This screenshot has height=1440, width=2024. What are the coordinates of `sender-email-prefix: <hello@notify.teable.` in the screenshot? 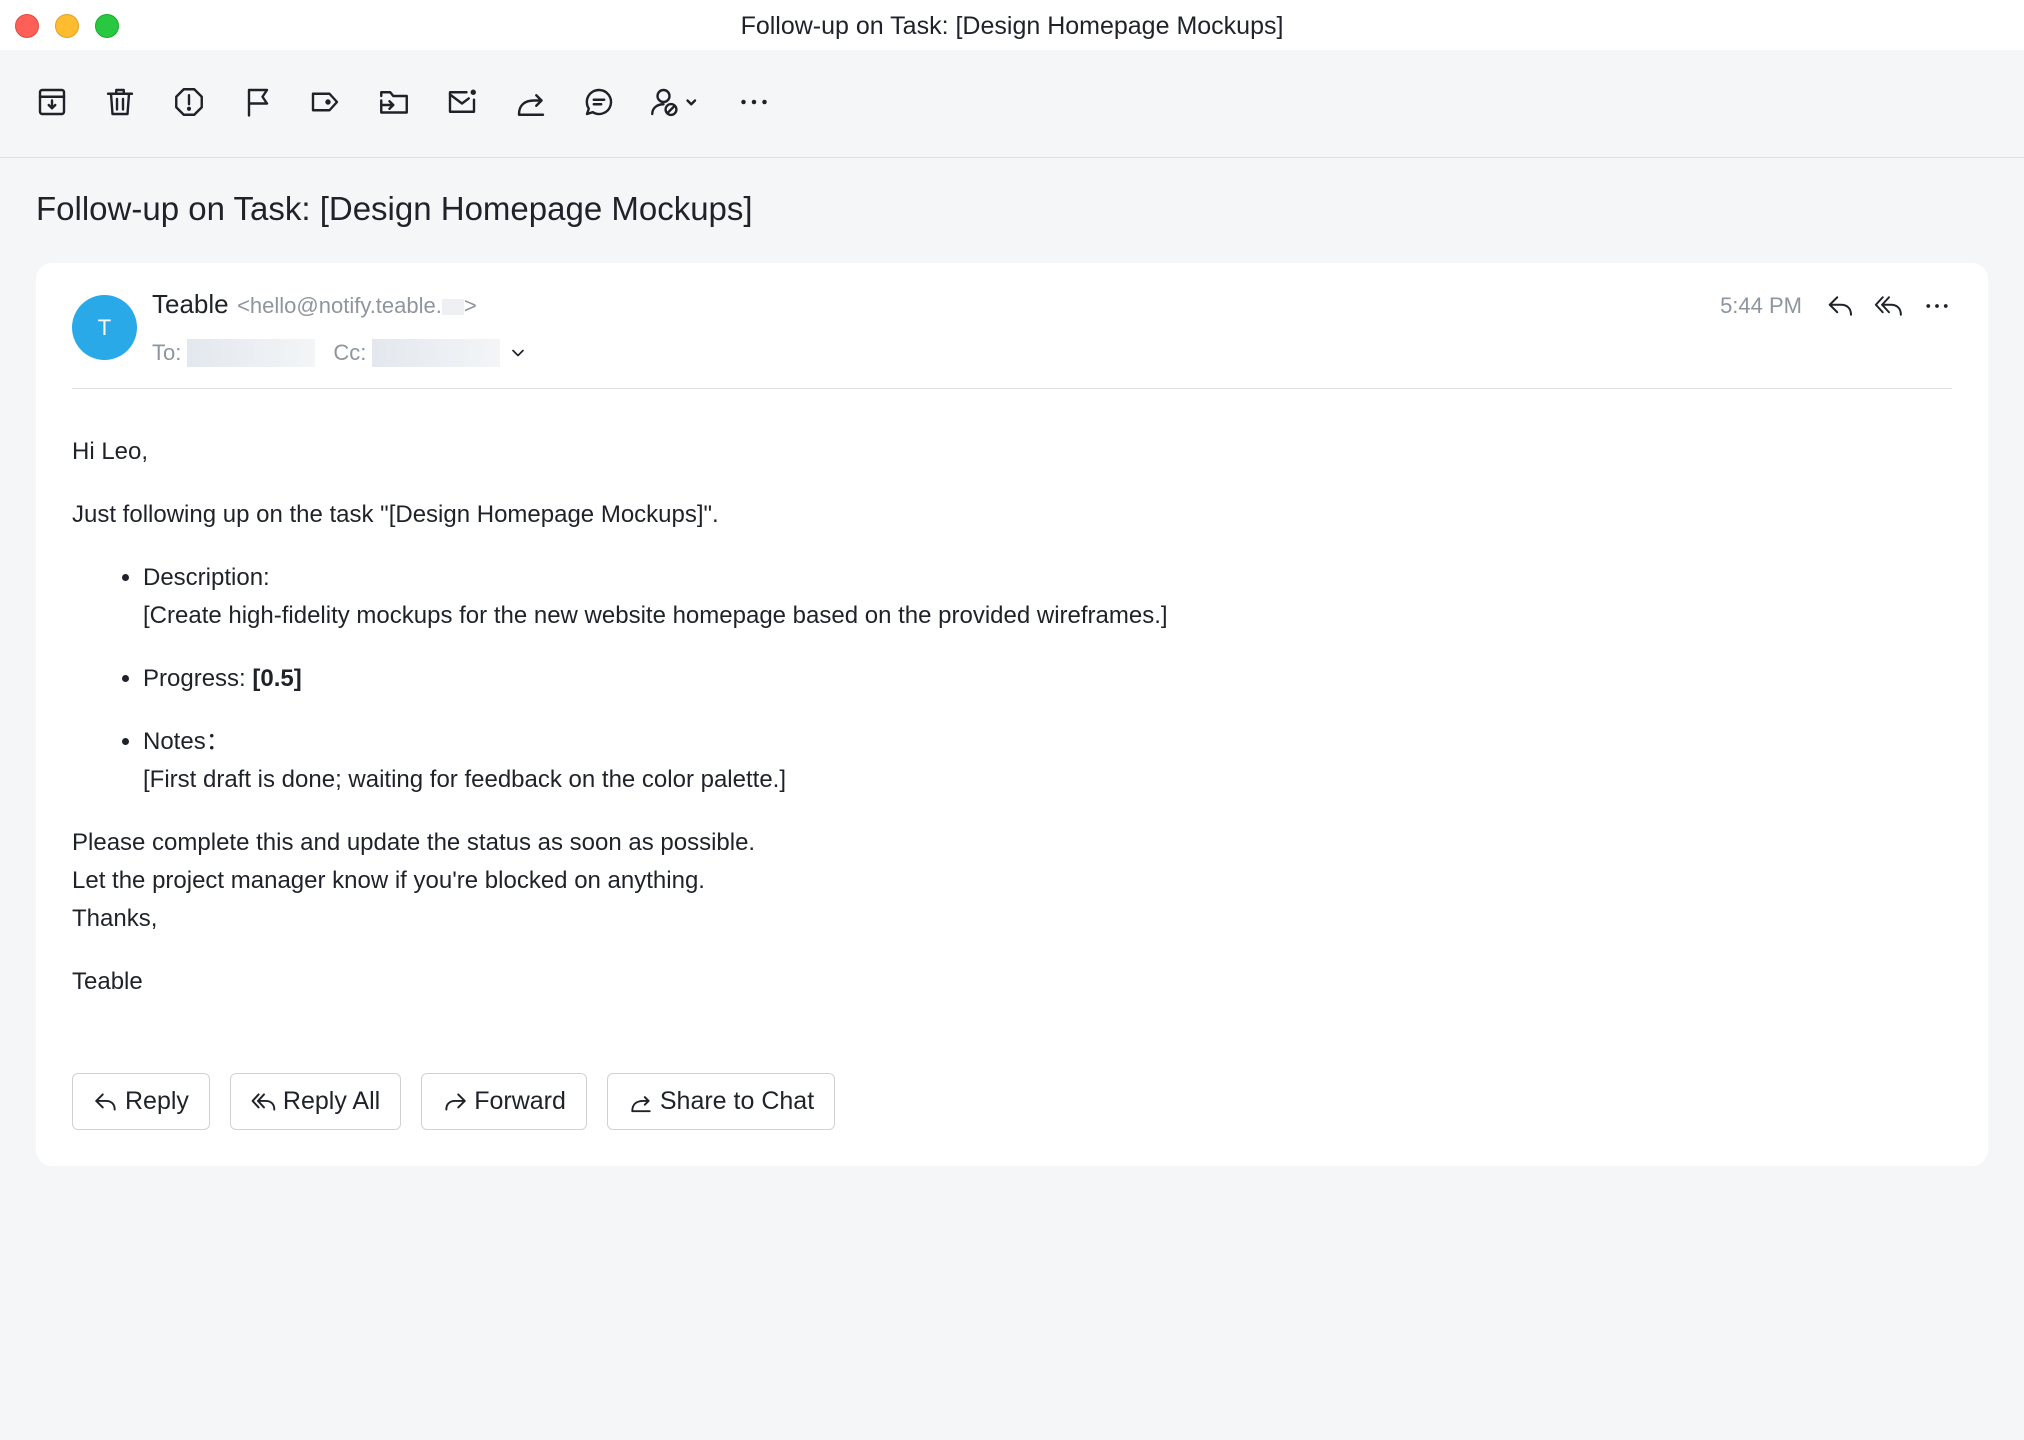 It's located at (339, 305).